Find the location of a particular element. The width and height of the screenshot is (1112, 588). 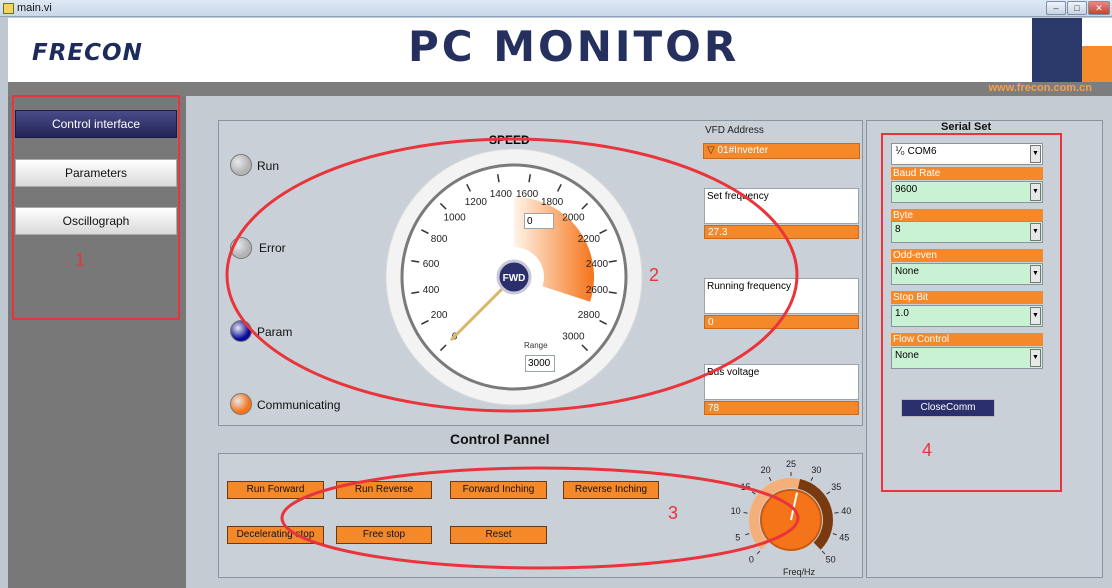

header-decoration-navy is located at coordinates (1057, 50).